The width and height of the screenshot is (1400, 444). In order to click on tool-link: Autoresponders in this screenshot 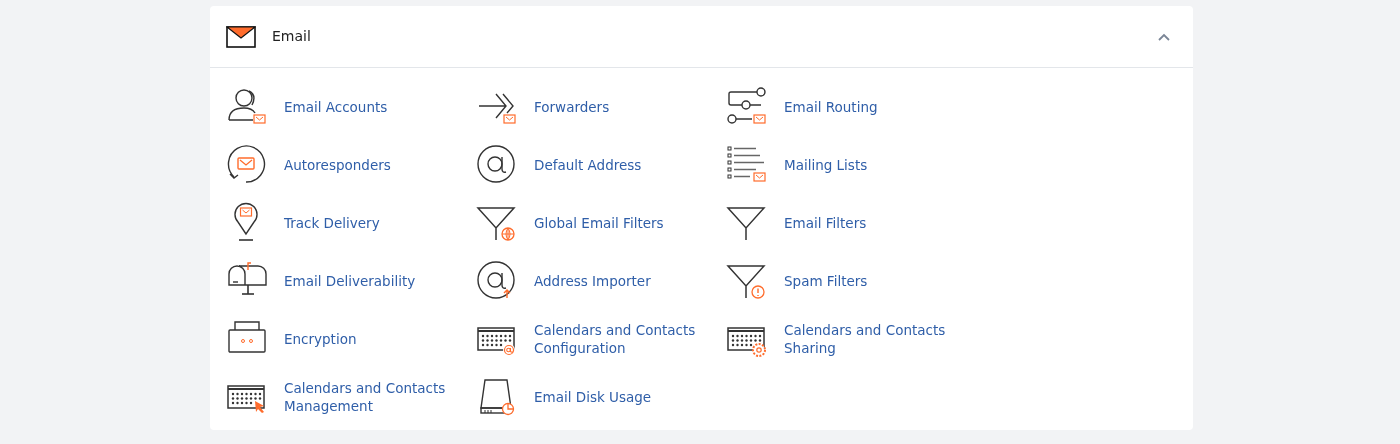, I will do `click(351, 165)`.